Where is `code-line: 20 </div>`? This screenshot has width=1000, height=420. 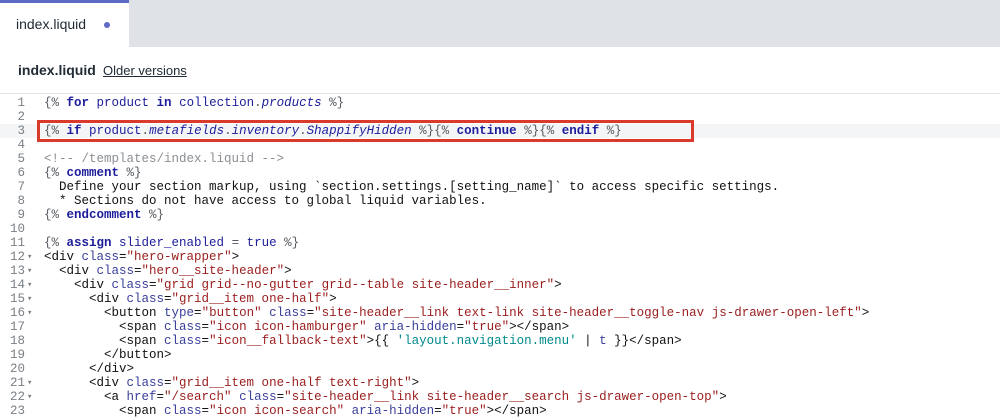 code-line: 20 </div> is located at coordinates (500, 369).